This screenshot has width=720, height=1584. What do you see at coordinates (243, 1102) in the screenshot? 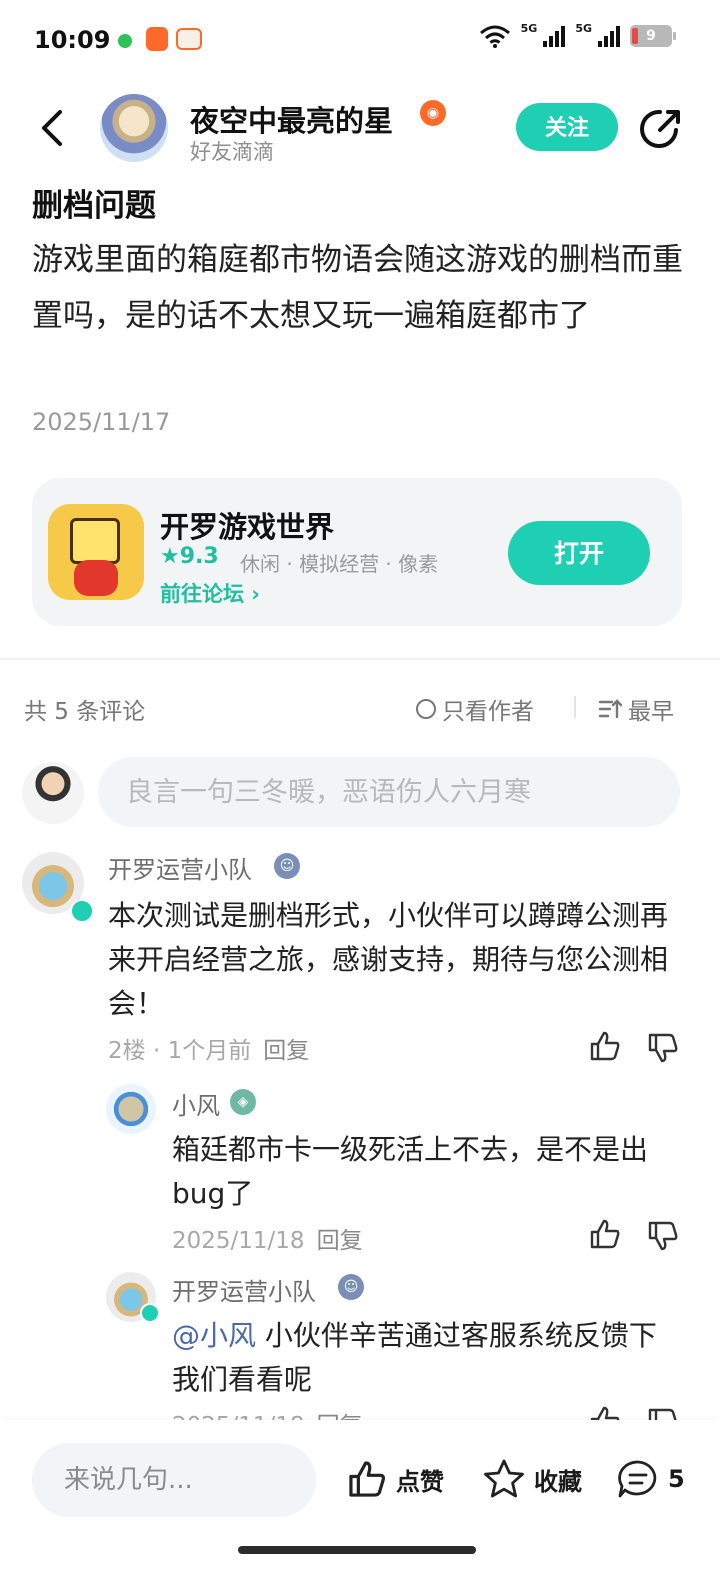
I see `level-badge-icon: ◈` at bounding box center [243, 1102].